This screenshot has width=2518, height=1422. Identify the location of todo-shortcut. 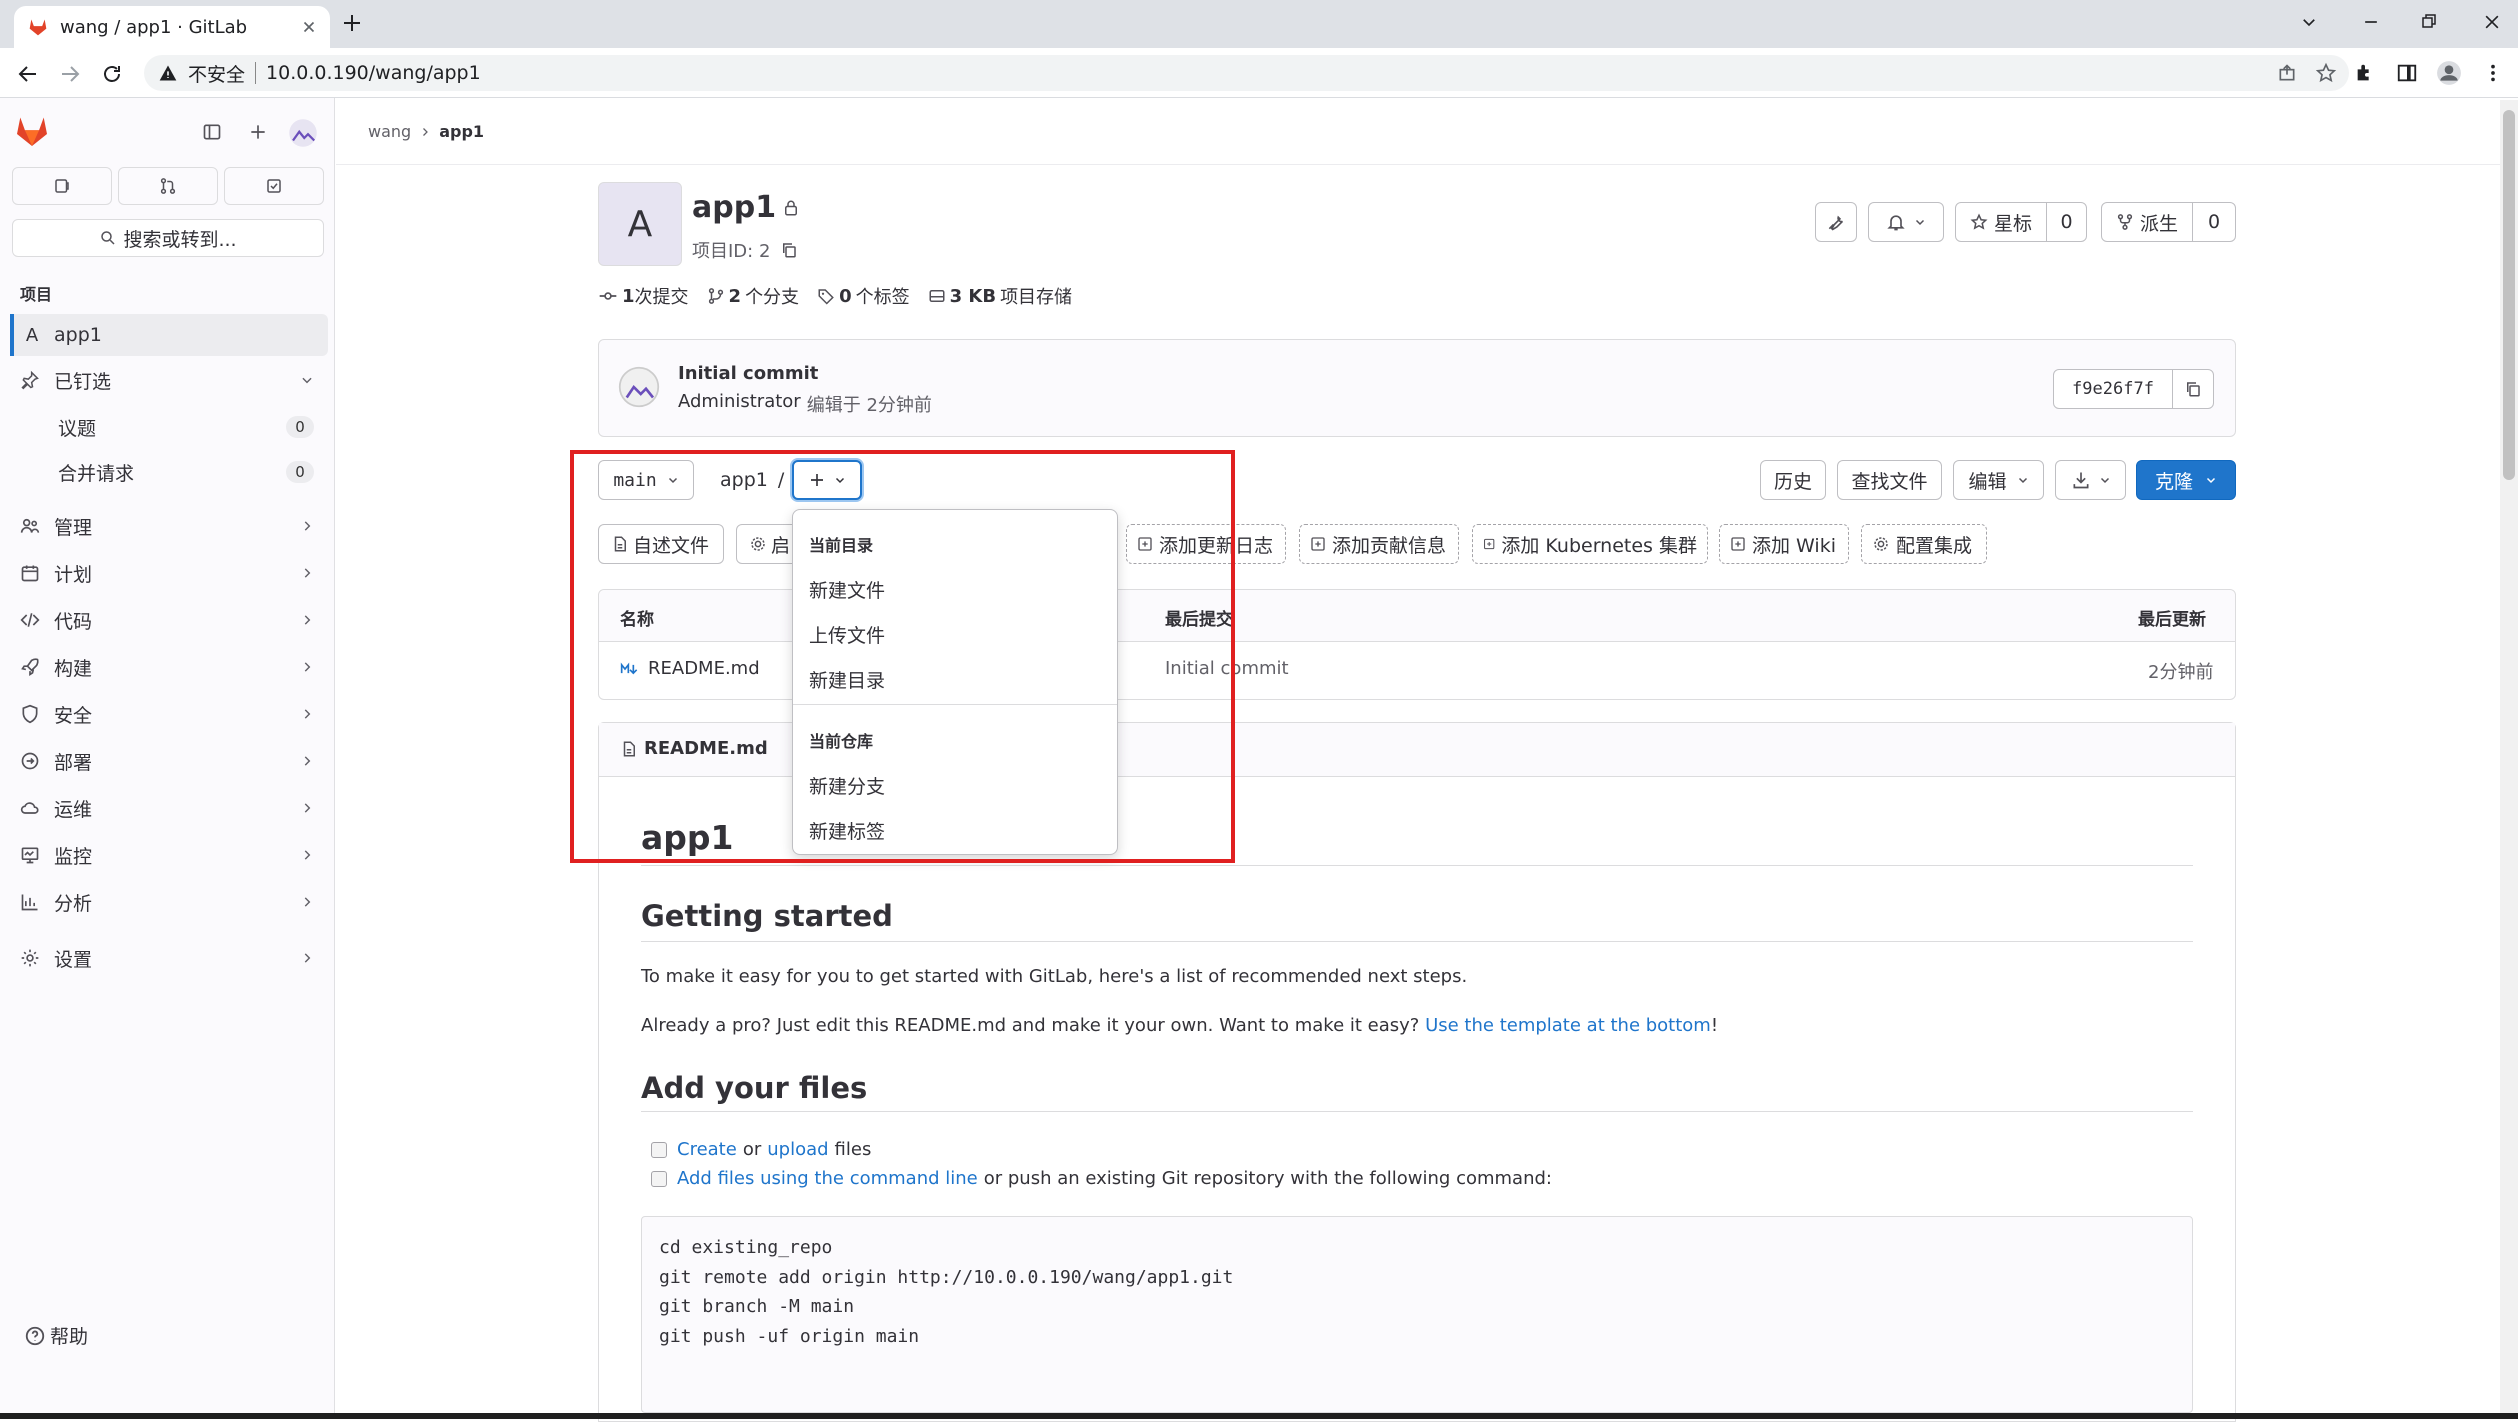
(274, 186).